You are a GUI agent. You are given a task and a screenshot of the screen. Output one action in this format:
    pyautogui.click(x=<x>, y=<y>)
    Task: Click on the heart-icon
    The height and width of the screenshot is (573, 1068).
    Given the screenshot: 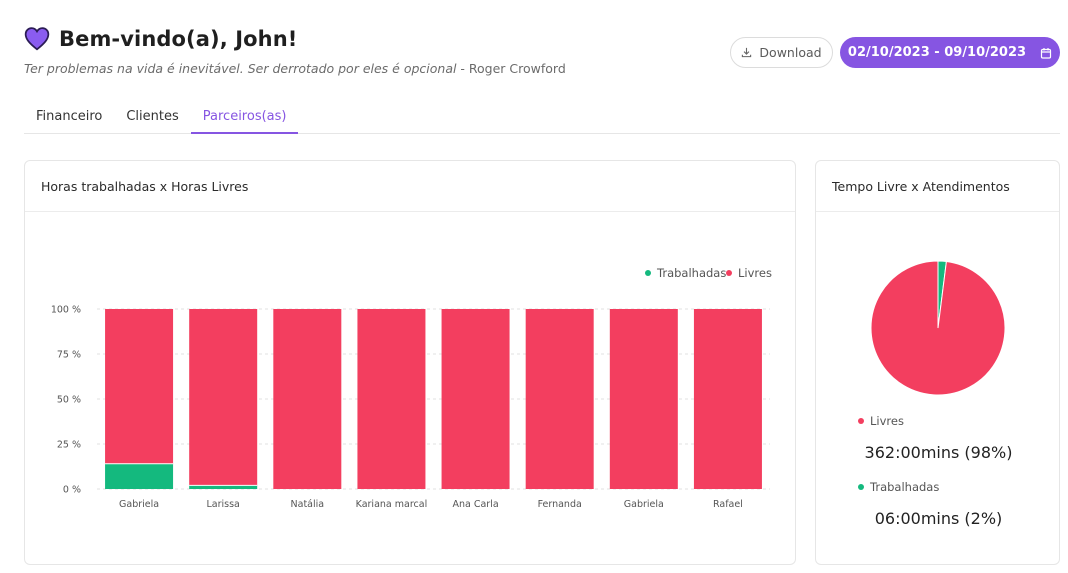 What is the action you would take?
    pyautogui.click(x=37, y=39)
    